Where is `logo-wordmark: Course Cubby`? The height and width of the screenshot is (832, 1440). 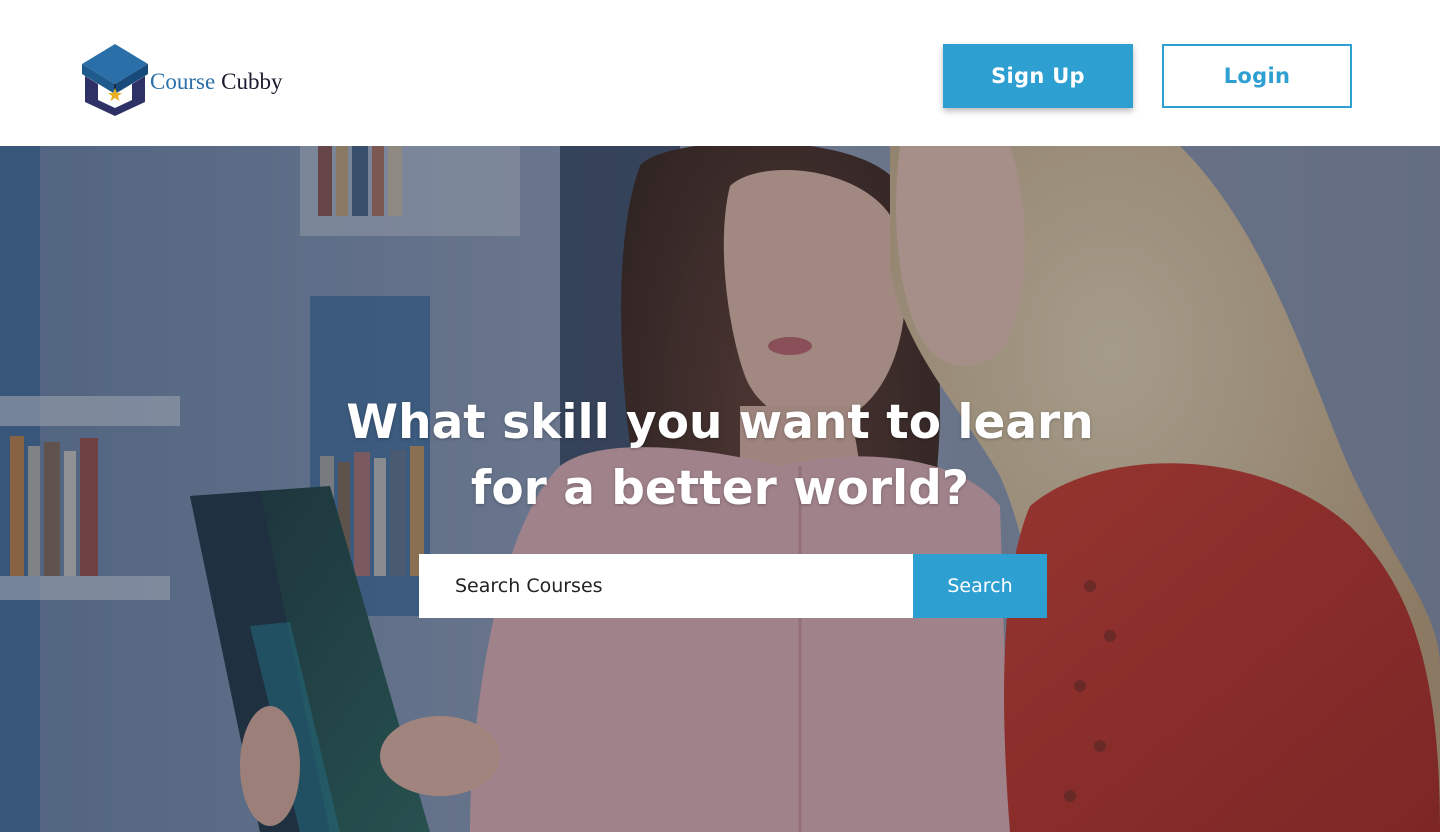 logo-wordmark: Course Cubby is located at coordinates (216, 82).